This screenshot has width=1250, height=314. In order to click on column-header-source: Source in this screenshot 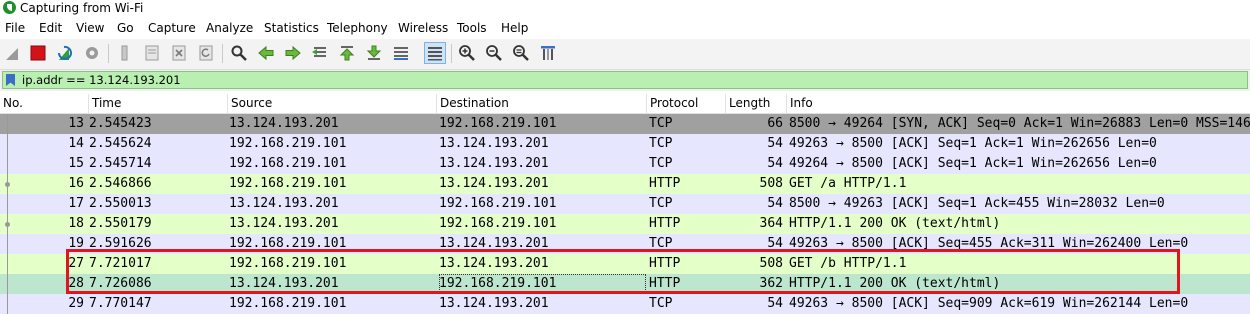, I will do `click(331, 103)`.